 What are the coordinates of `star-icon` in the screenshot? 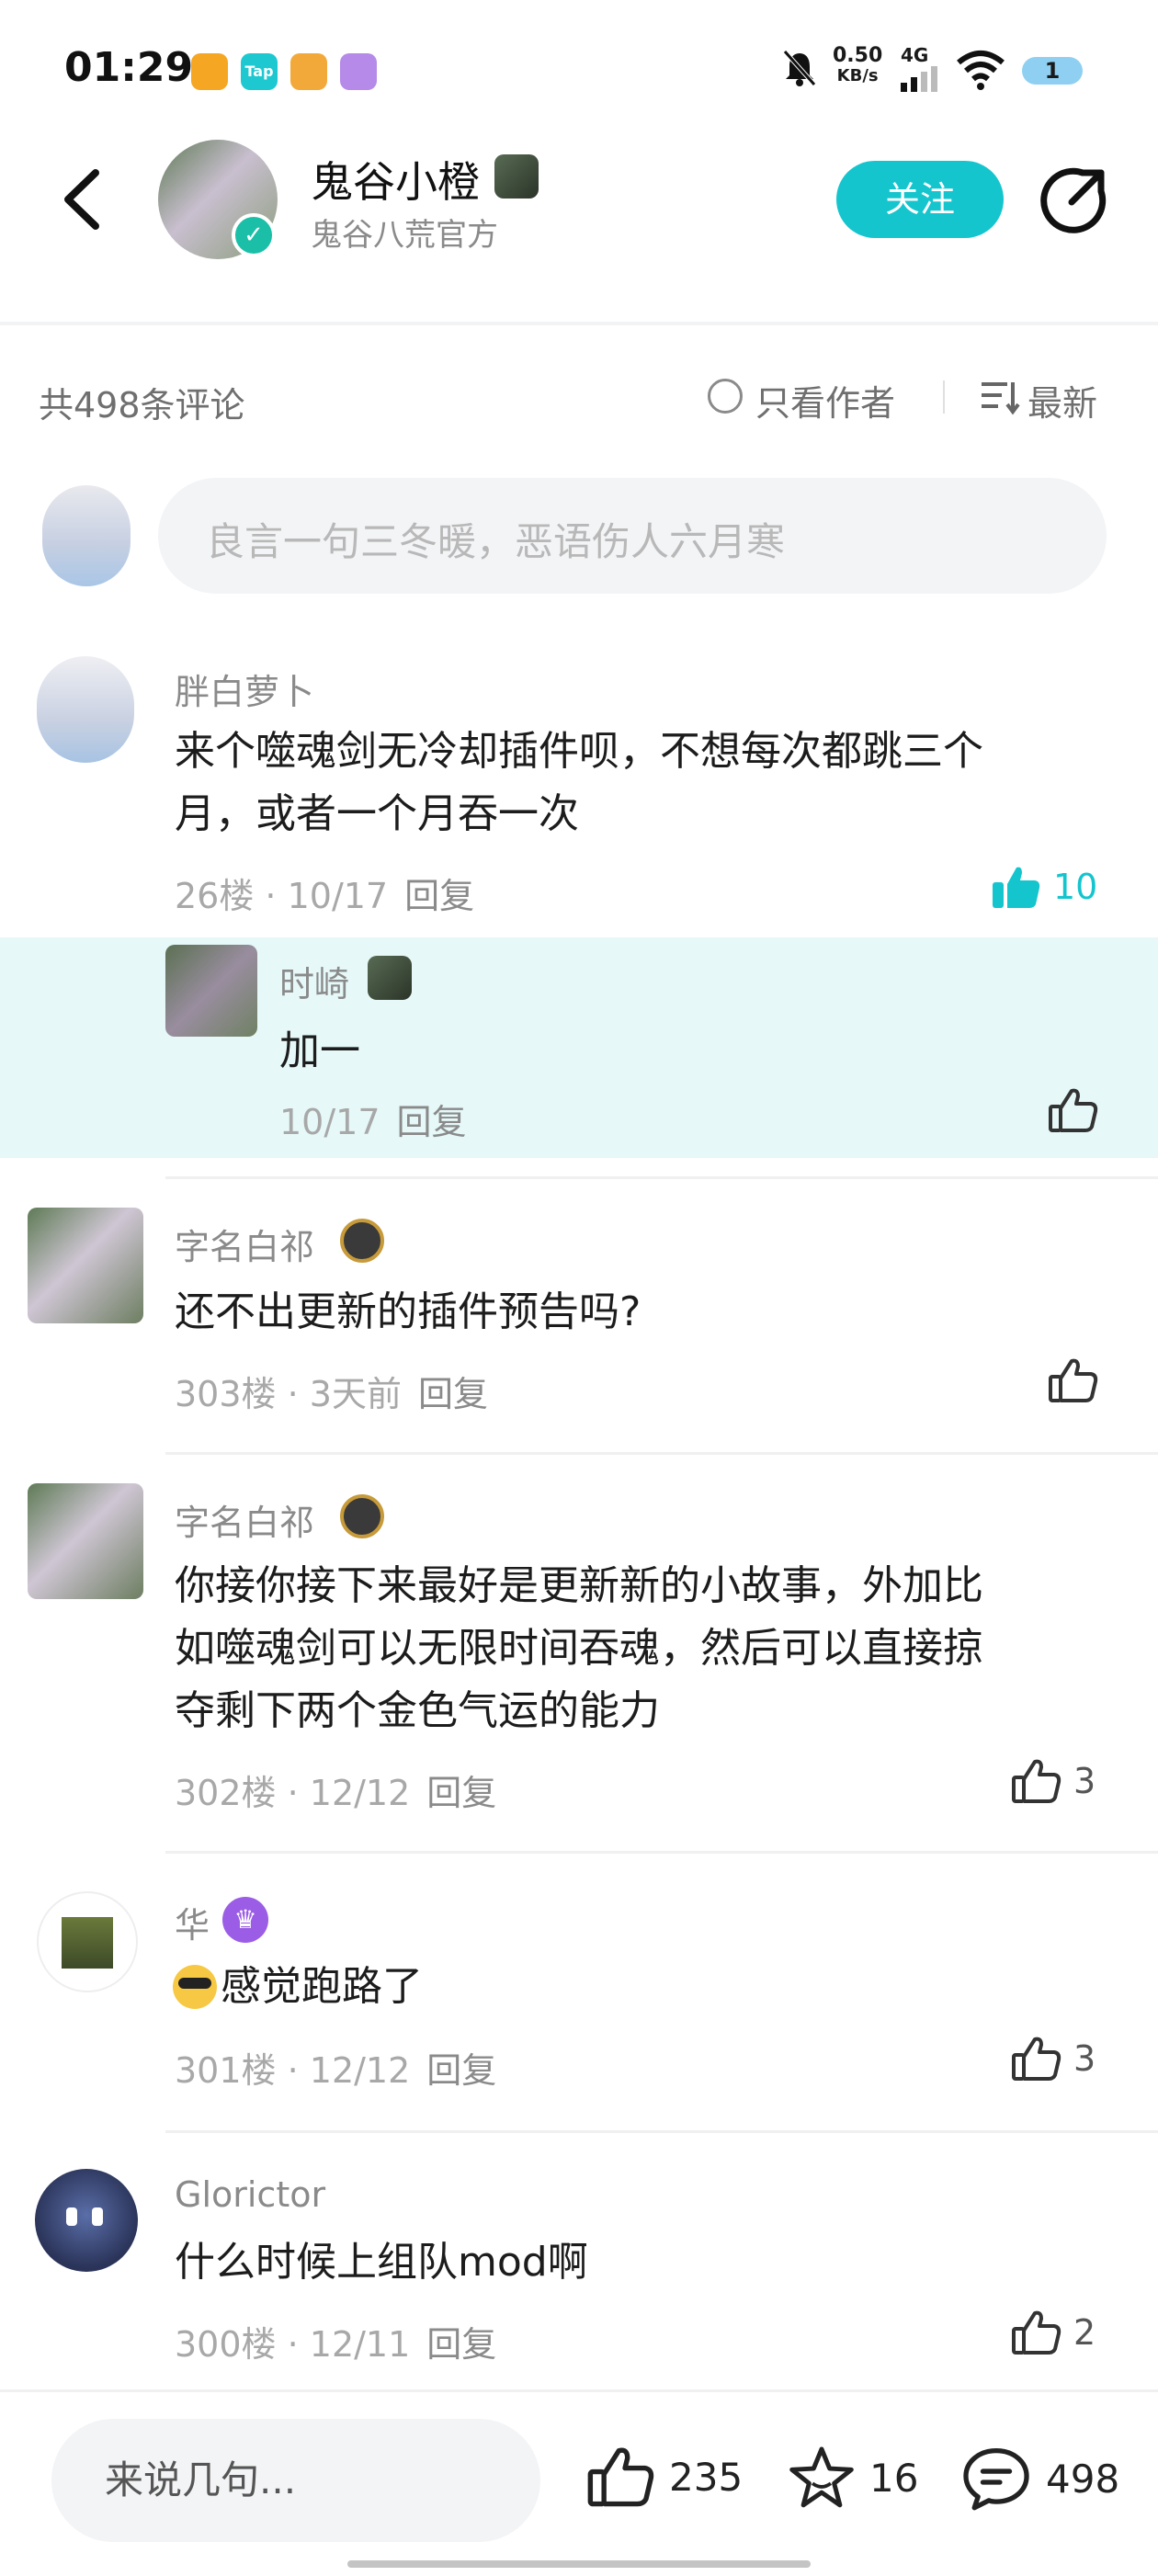 It's located at (821, 2477).